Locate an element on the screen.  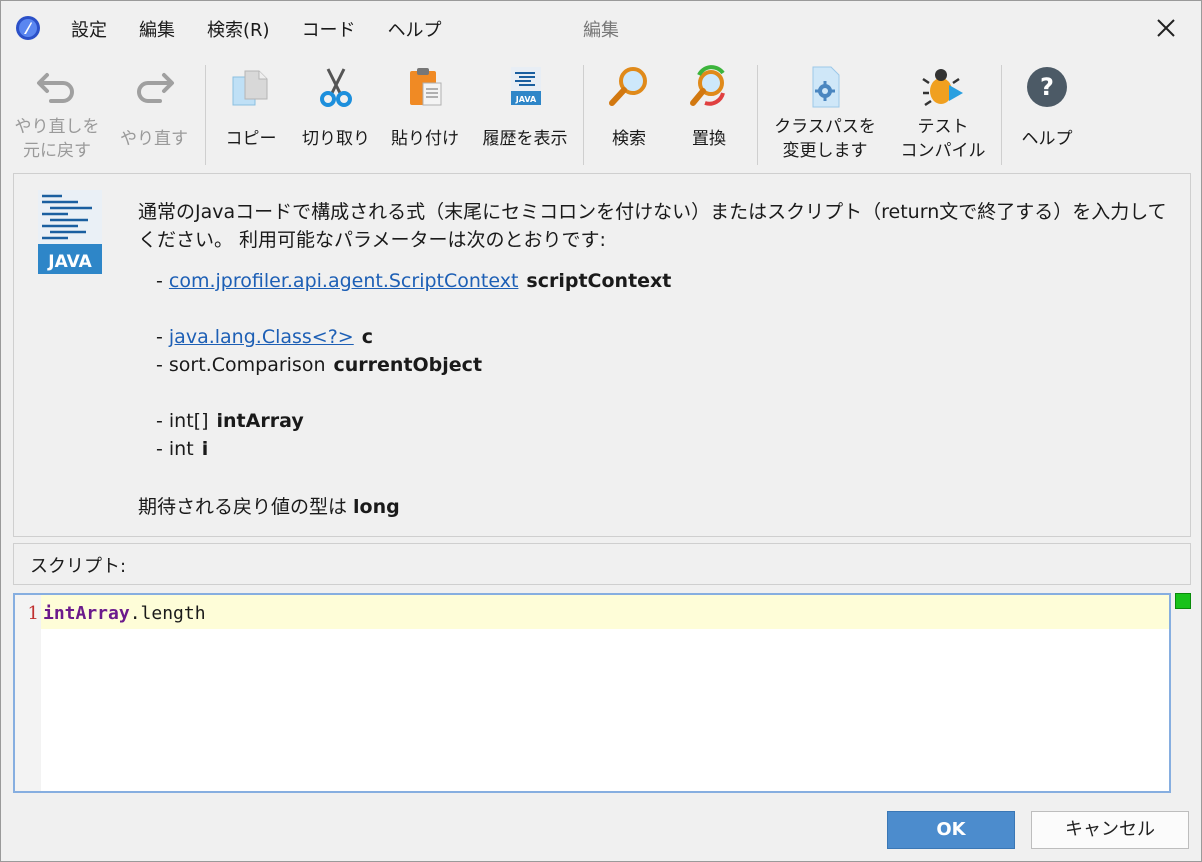
test-compile-label-2: コンパイル is located at coordinates (943, 151).